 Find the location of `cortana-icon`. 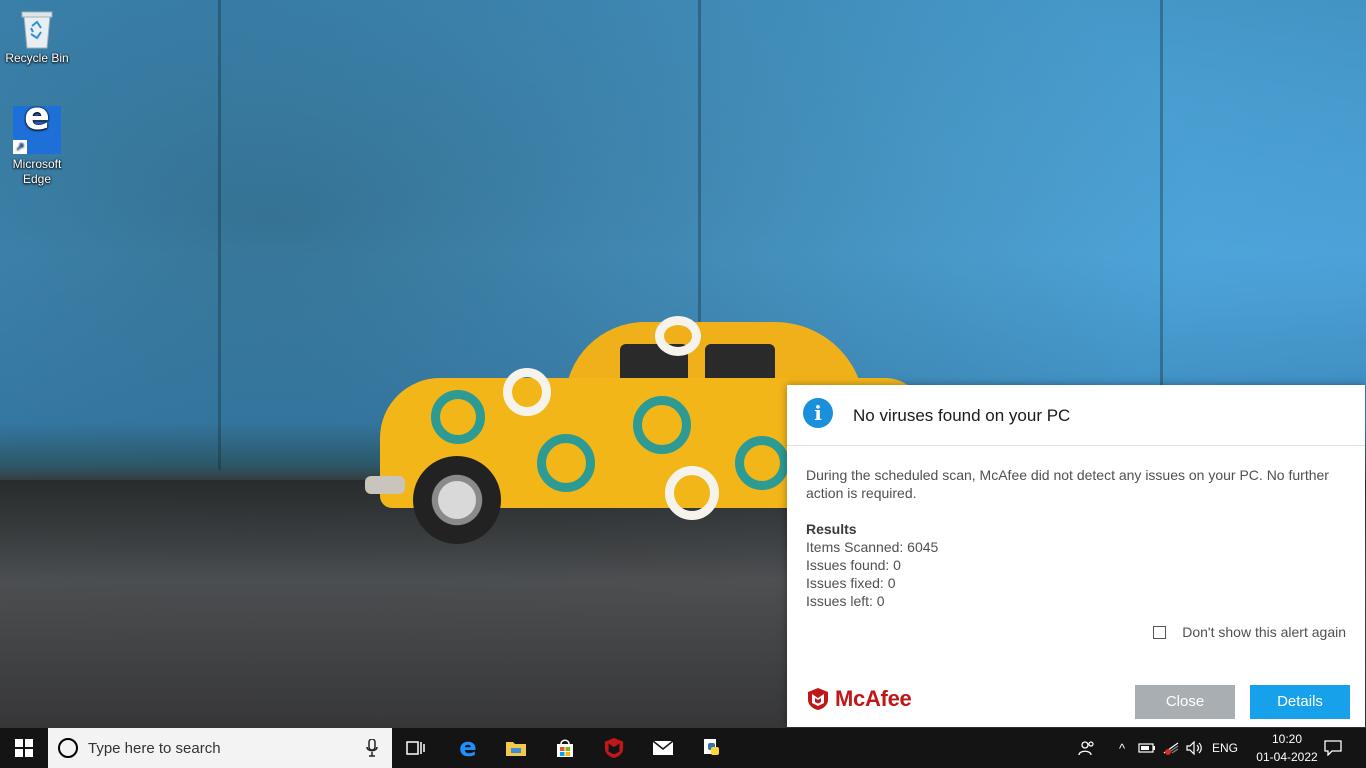

cortana-icon is located at coordinates (68, 748).